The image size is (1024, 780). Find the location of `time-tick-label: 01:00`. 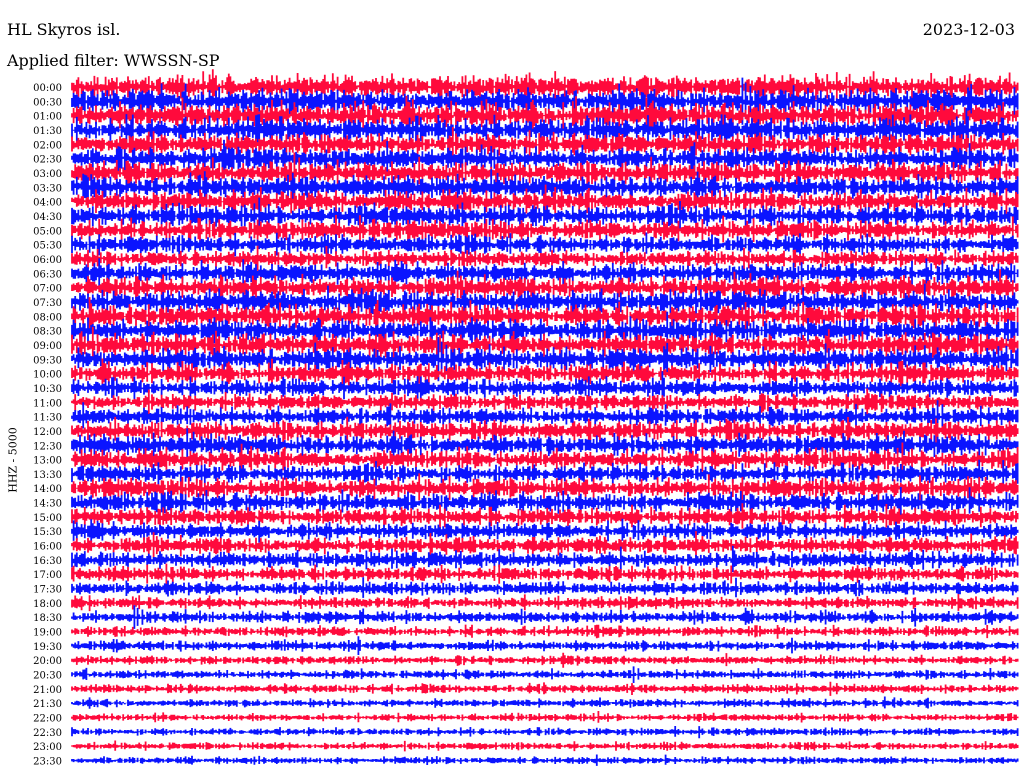

time-tick-label: 01:00 is located at coordinates (47, 117).